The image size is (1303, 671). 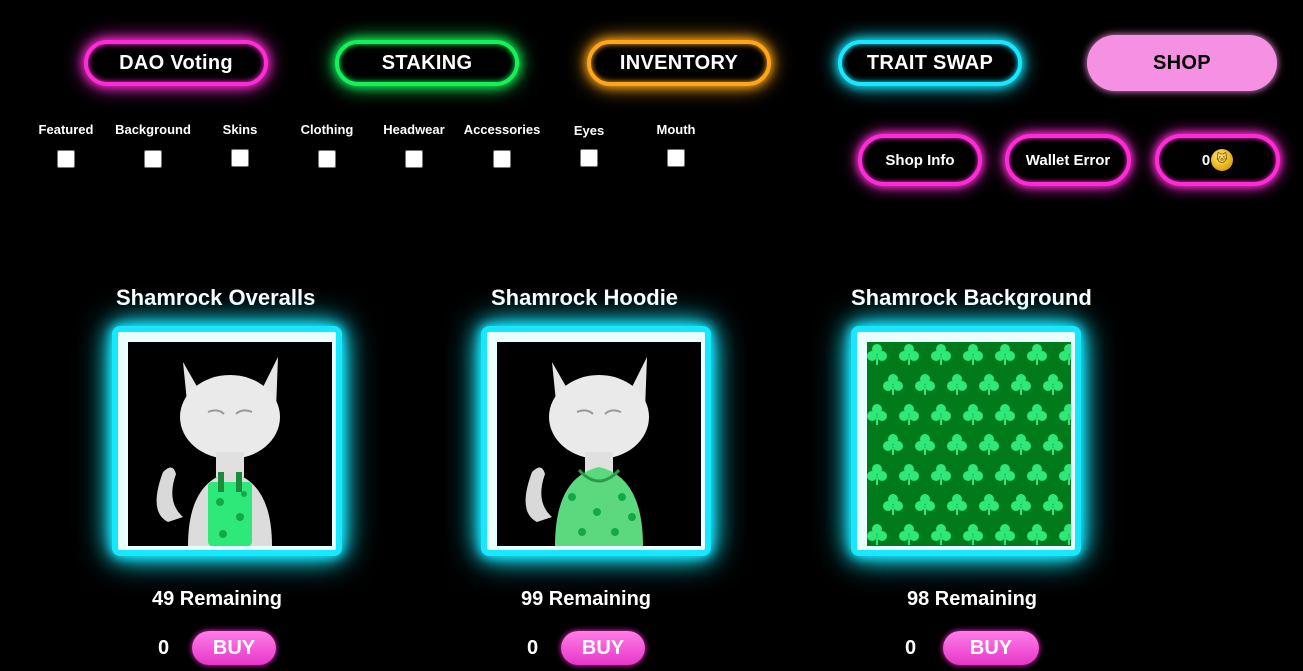 What do you see at coordinates (240, 158) in the screenshot?
I see `skins-checkbox` at bounding box center [240, 158].